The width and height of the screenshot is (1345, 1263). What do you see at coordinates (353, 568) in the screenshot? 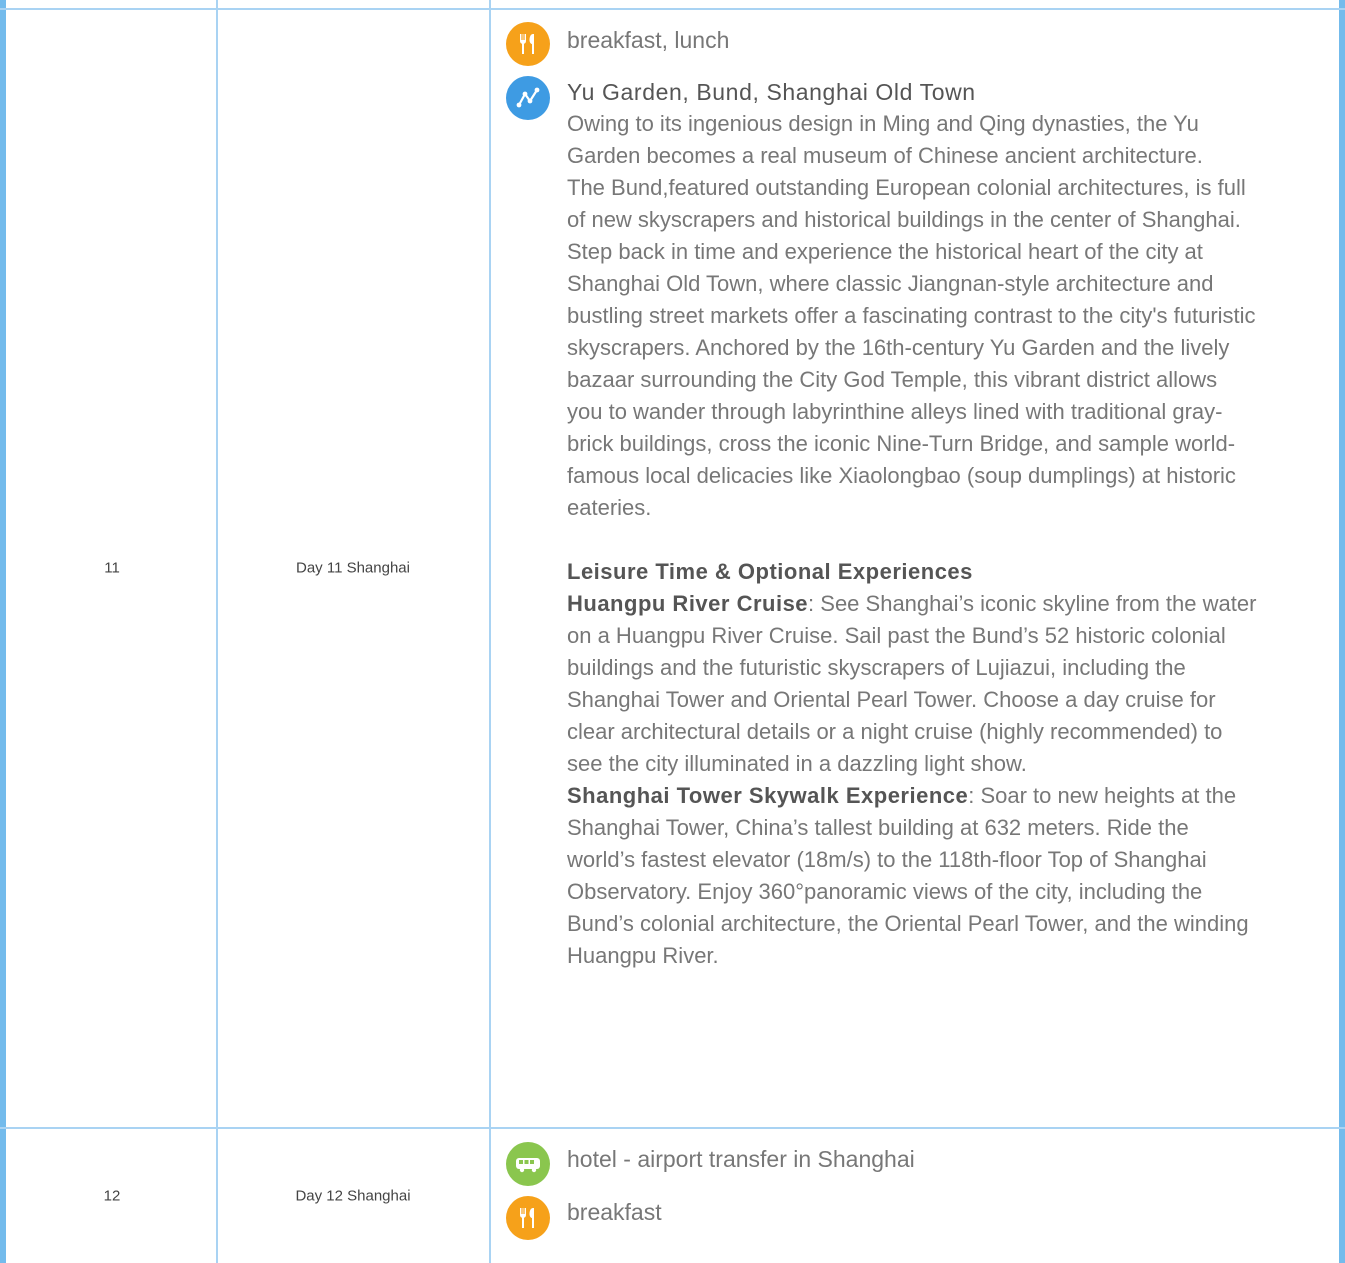
I see `day-title: Day 11 Shanghai` at bounding box center [353, 568].